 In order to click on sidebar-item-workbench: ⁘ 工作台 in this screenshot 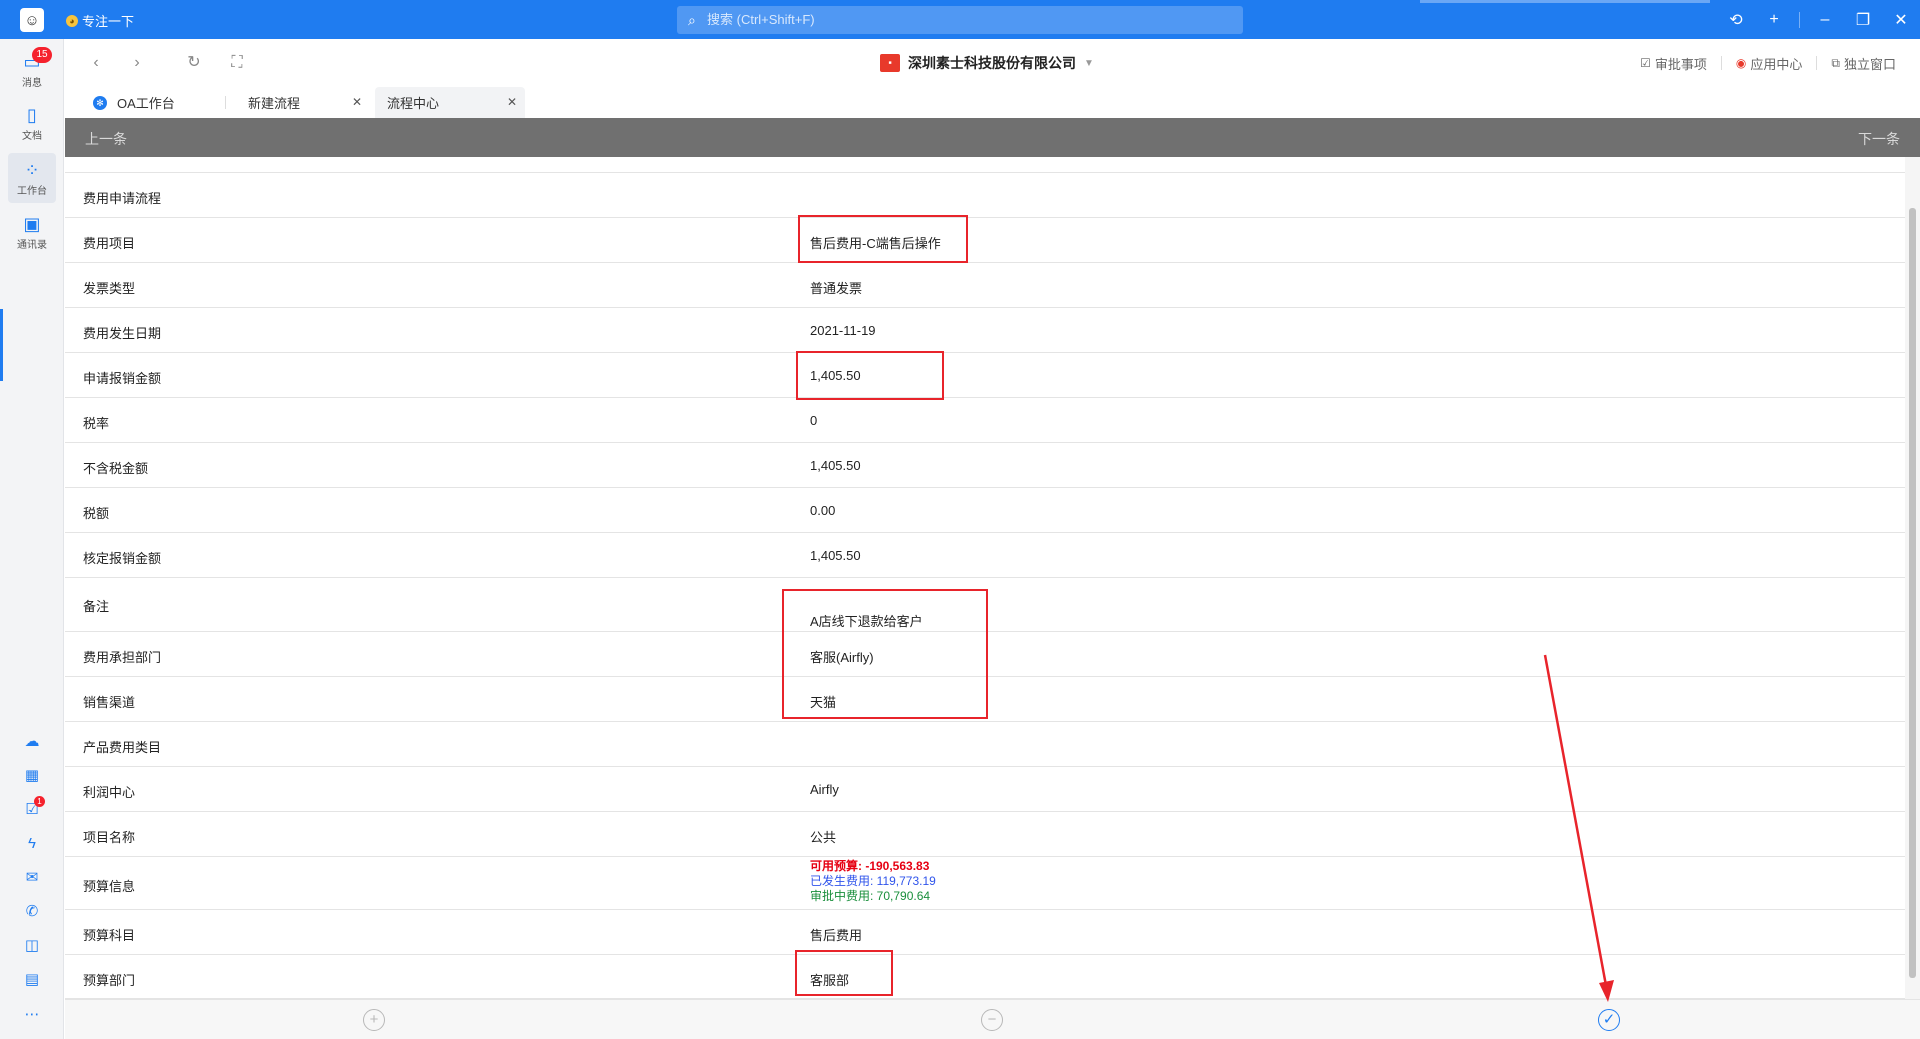, I will do `click(32, 178)`.